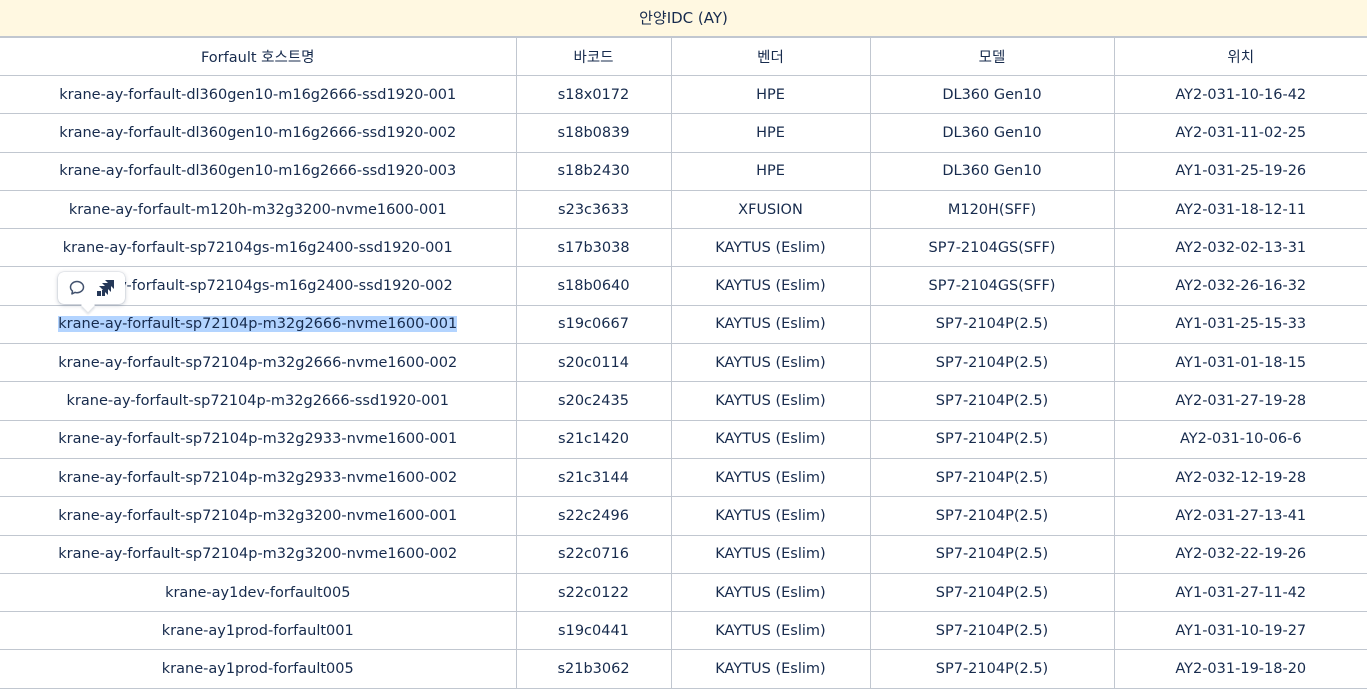 Image resolution: width=1367 pixels, height=696 pixels. I want to click on cell-barcode: s17b3038, so click(593, 248).